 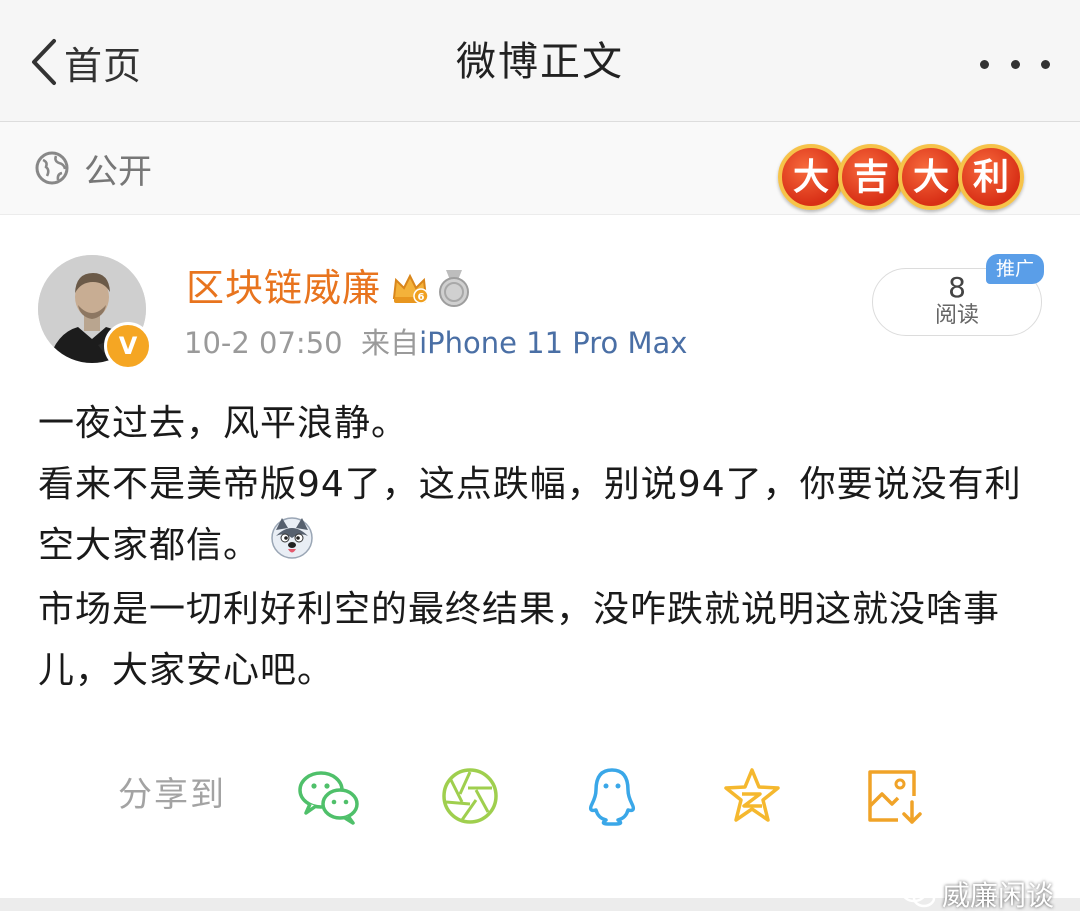 What do you see at coordinates (540, 62) in the screenshot?
I see `page-title: 微博正文` at bounding box center [540, 62].